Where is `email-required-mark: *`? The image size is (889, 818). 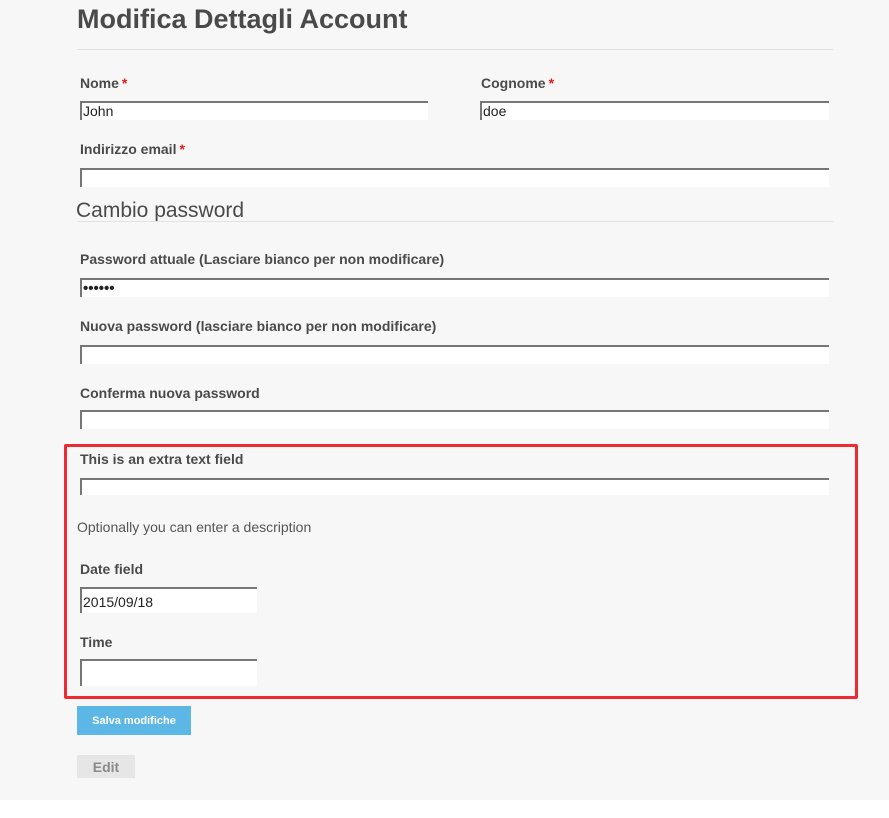
email-required-mark: * is located at coordinates (182, 149).